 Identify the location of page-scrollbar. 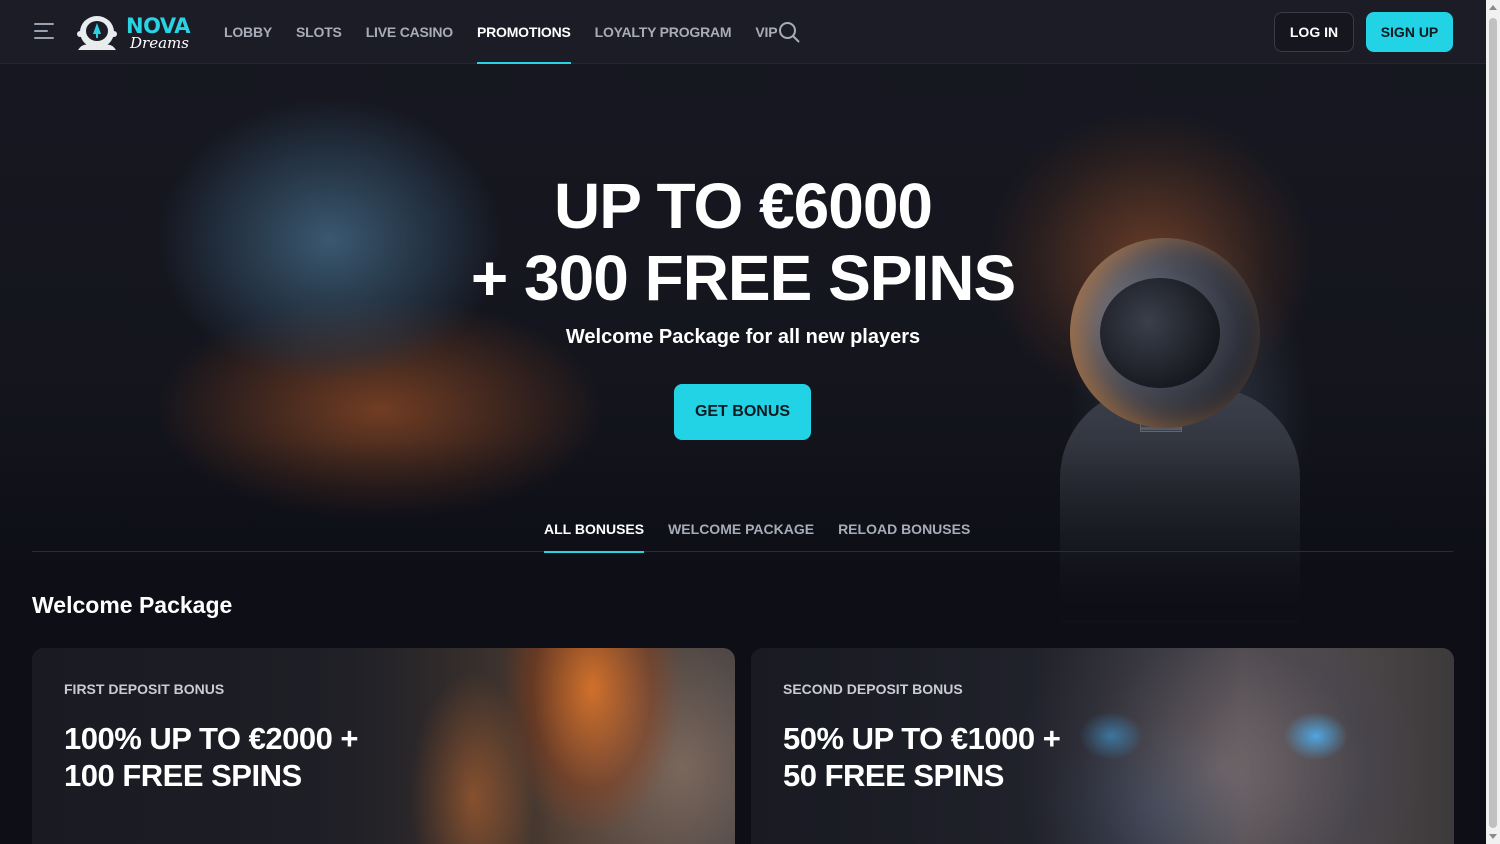
(1493, 422).